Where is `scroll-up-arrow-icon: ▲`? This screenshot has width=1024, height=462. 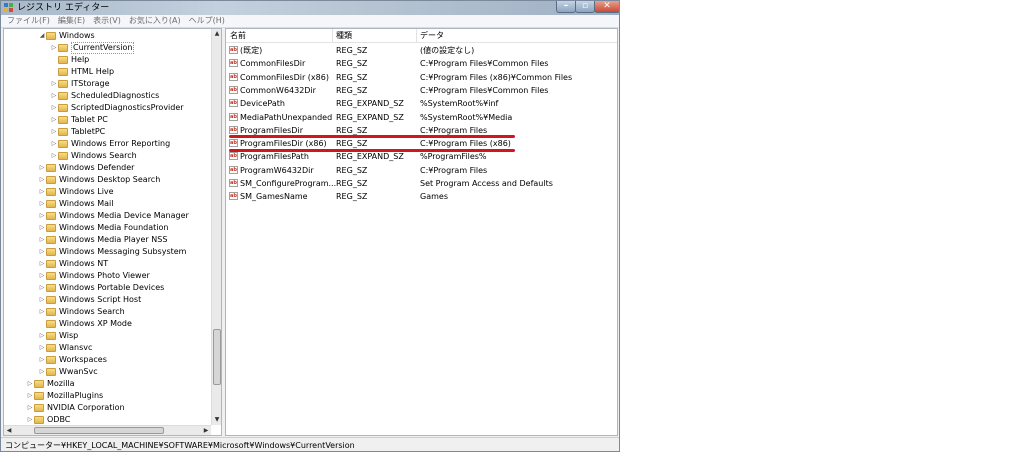
scroll-up-arrow-icon: ▲ is located at coordinates (216, 34).